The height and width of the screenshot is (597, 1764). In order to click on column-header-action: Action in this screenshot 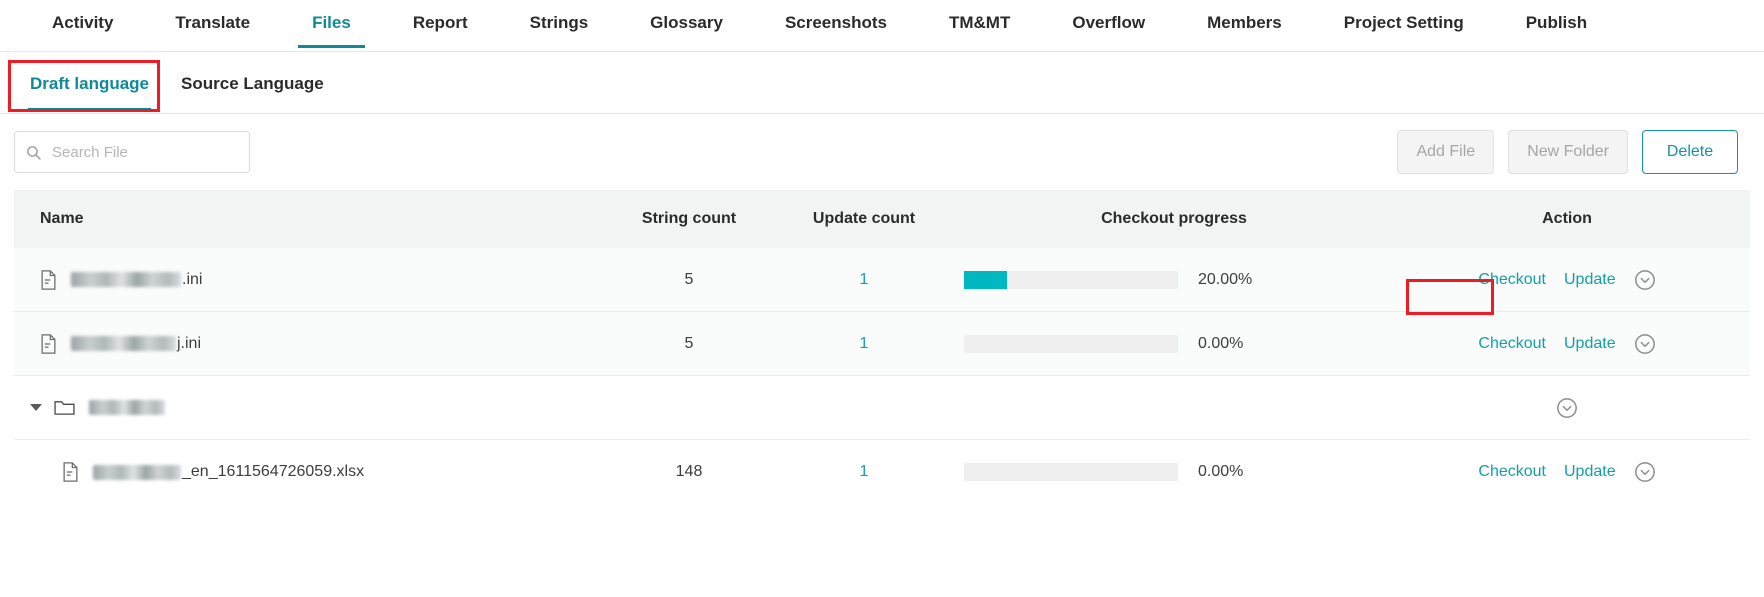, I will do `click(1567, 218)`.